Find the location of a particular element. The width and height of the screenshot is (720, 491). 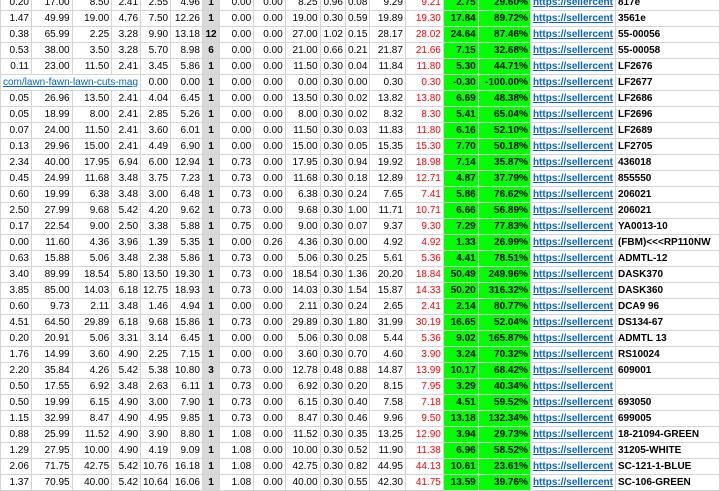

profit-cell: 3.29 is located at coordinates (460, 386).